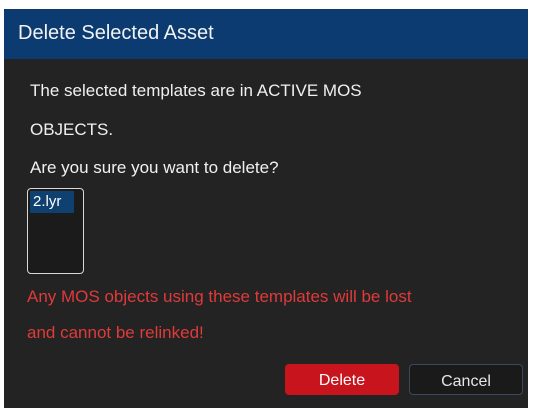 Image resolution: width=535 pixels, height=411 pixels. Describe the element at coordinates (55, 231) in the screenshot. I see `template-list: 2.lyr` at that location.